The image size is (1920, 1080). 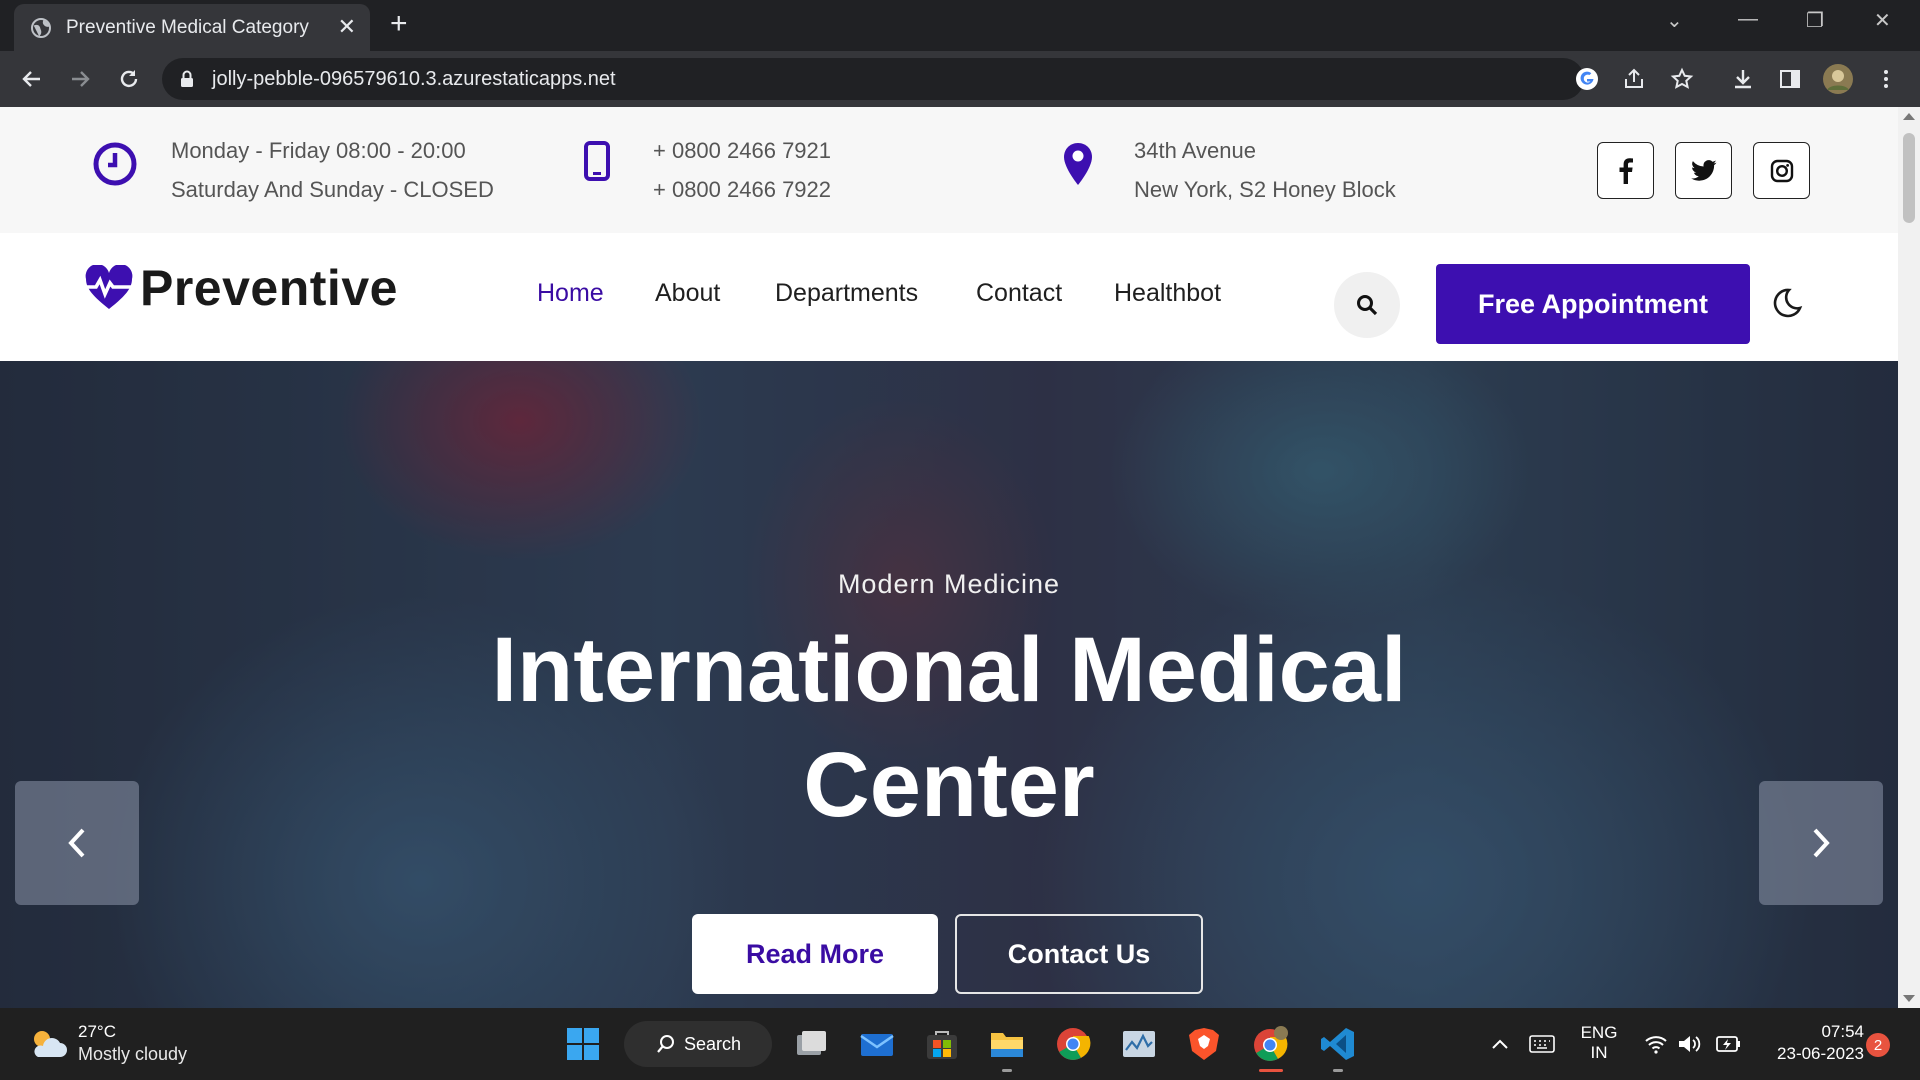 I want to click on battery-charging-icon, so click(x=1727, y=1044).